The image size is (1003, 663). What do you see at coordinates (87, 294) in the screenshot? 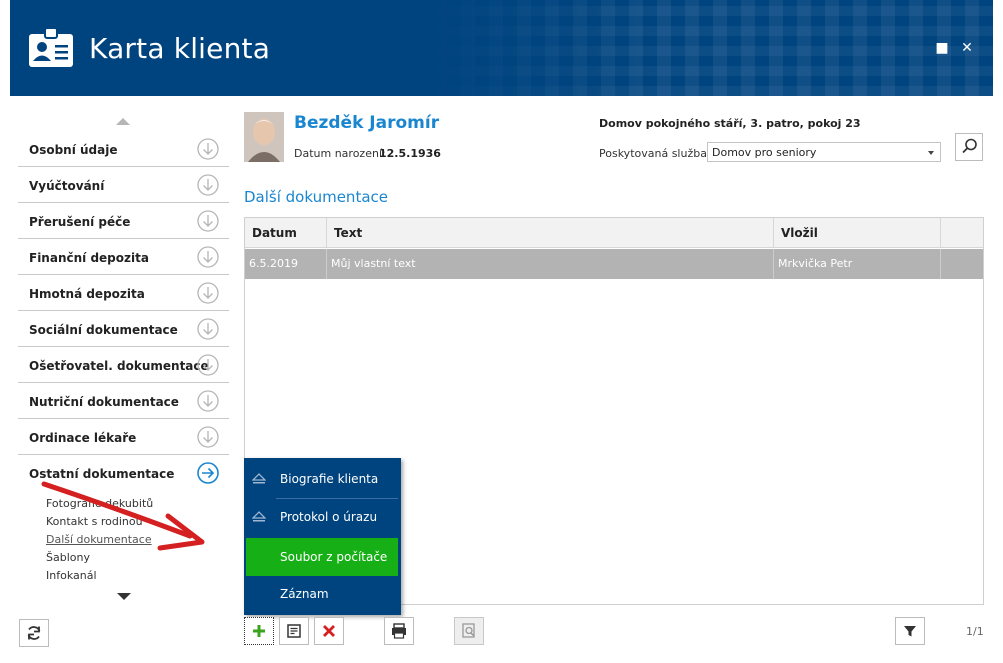
I see `sidebar-item-label: Hmotná depozita` at bounding box center [87, 294].